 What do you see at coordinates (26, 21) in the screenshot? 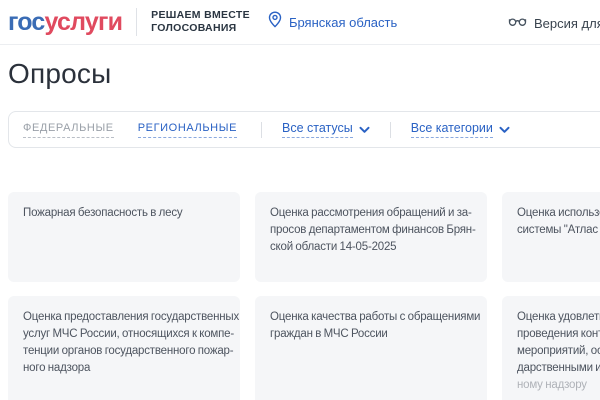
I see `logo-part-gos: гос` at bounding box center [26, 21].